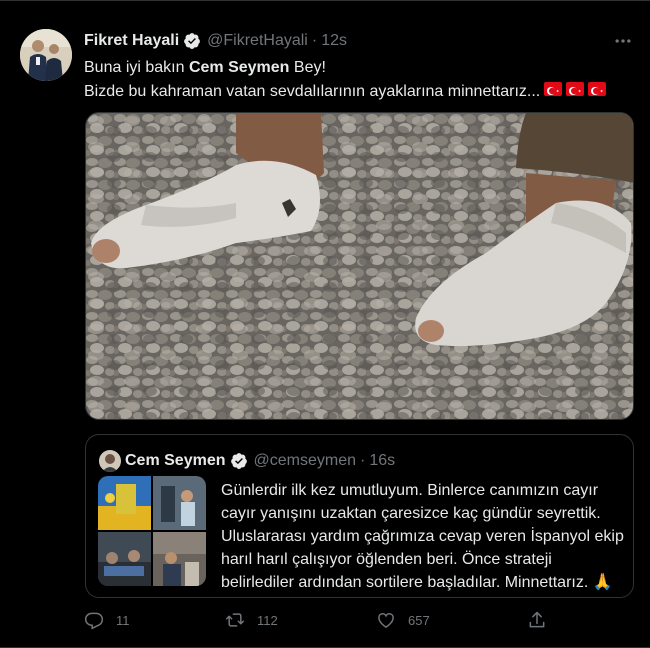  What do you see at coordinates (131, 41) in the screenshot?
I see `author-name: Fikret Hayali` at bounding box center [131, 41].